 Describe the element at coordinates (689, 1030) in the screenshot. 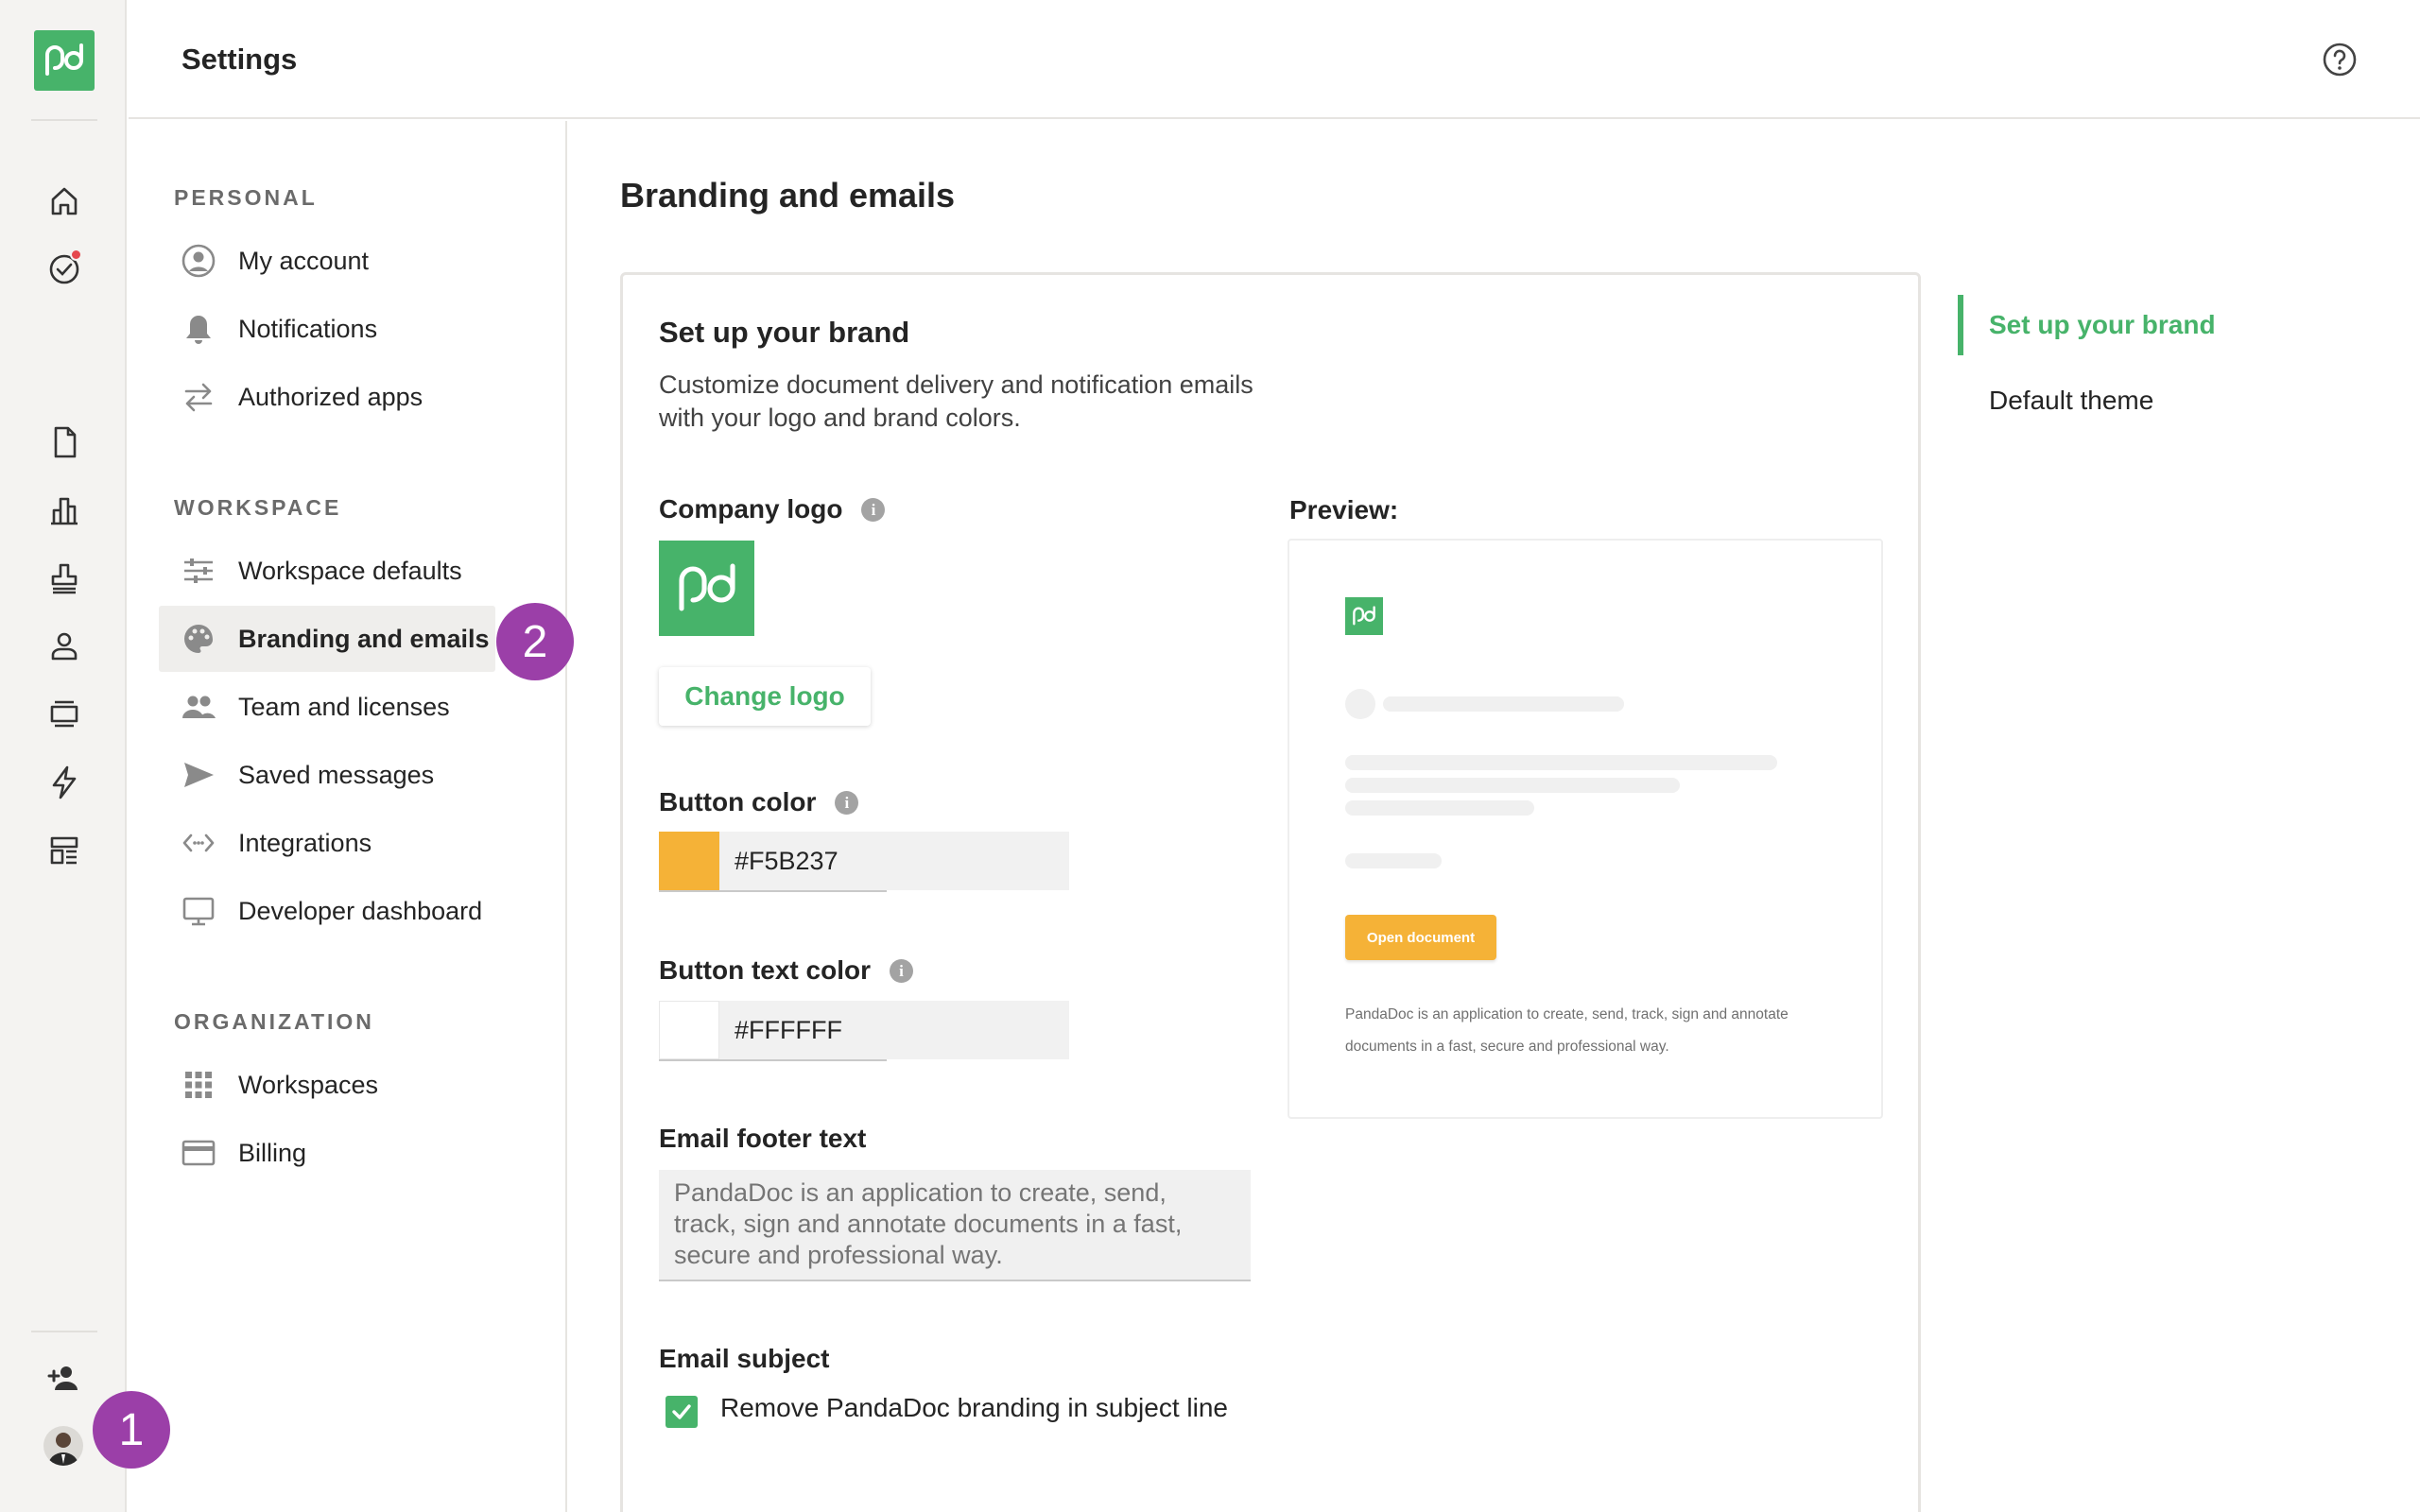

I see `button-text-color-swatch` at that location.